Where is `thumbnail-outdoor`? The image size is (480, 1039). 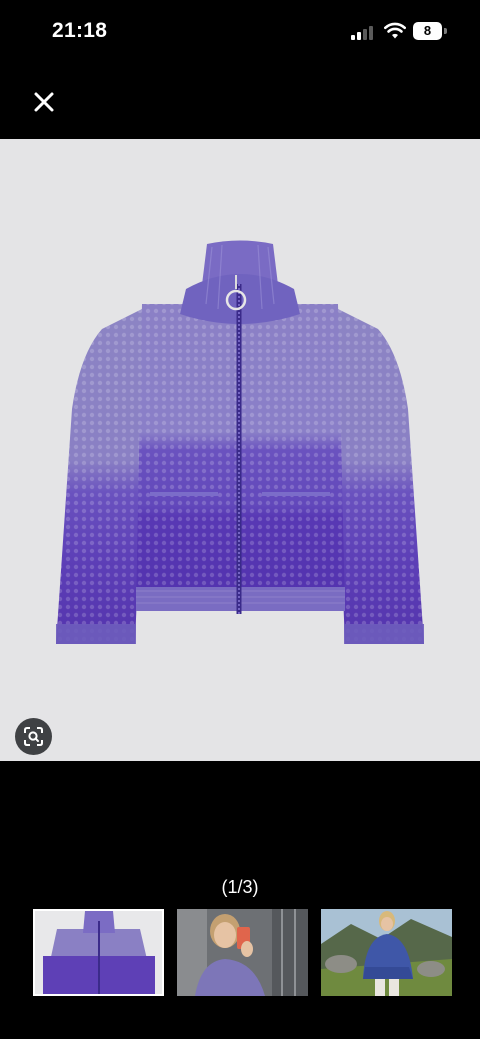 thumbnail-outdoor is located at coordinates (386, 952).